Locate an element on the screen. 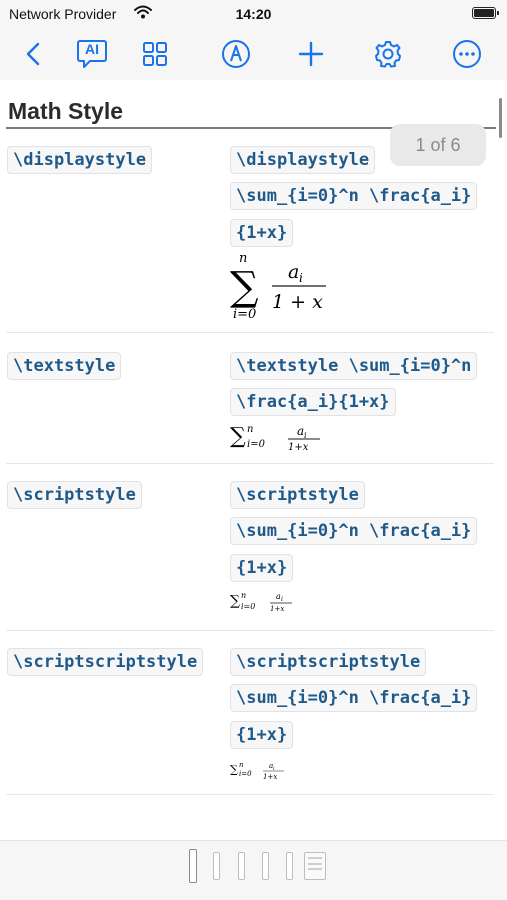 The height and width of the screenshot is (900, 507). example-code-line: \scriptscriptstyle is located at coordinates (328, 662).